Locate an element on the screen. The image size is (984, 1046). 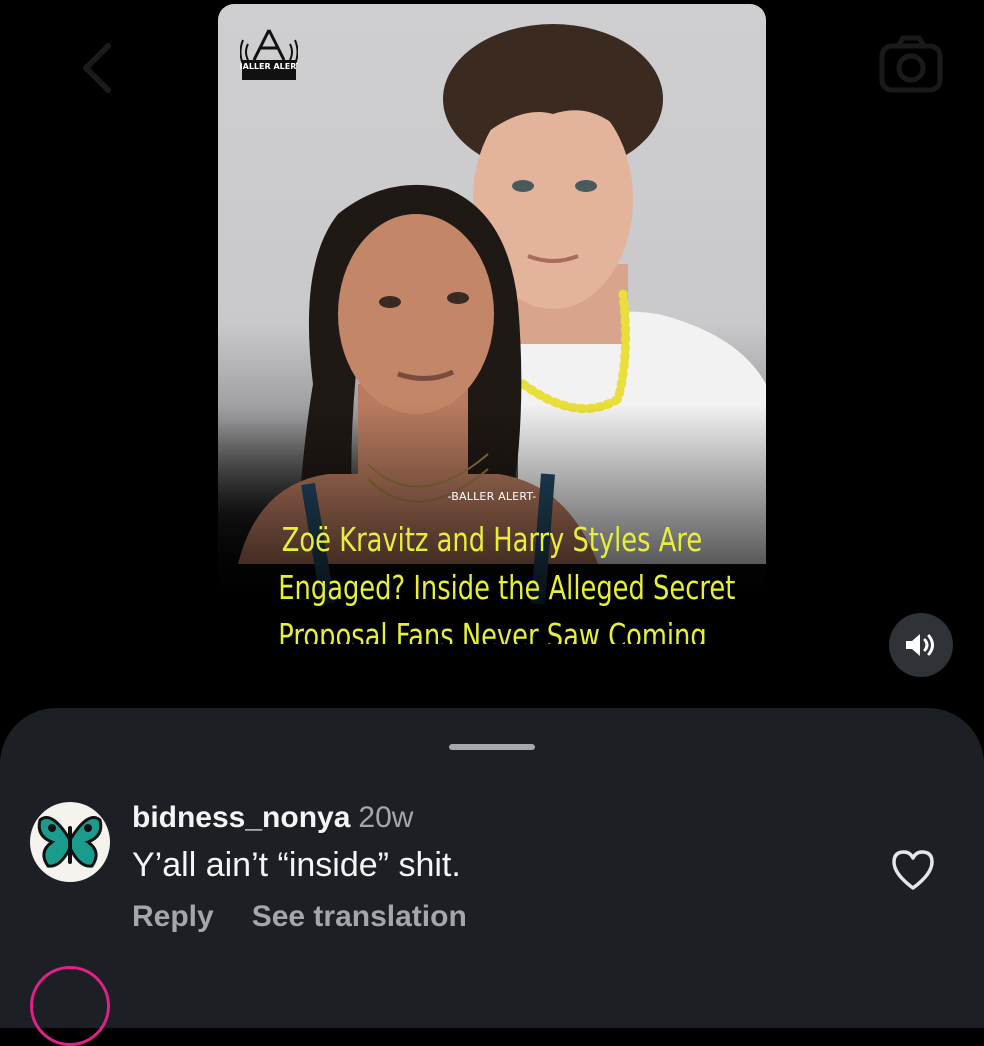
reply-button: Reply is located at coordinates (173, 916).